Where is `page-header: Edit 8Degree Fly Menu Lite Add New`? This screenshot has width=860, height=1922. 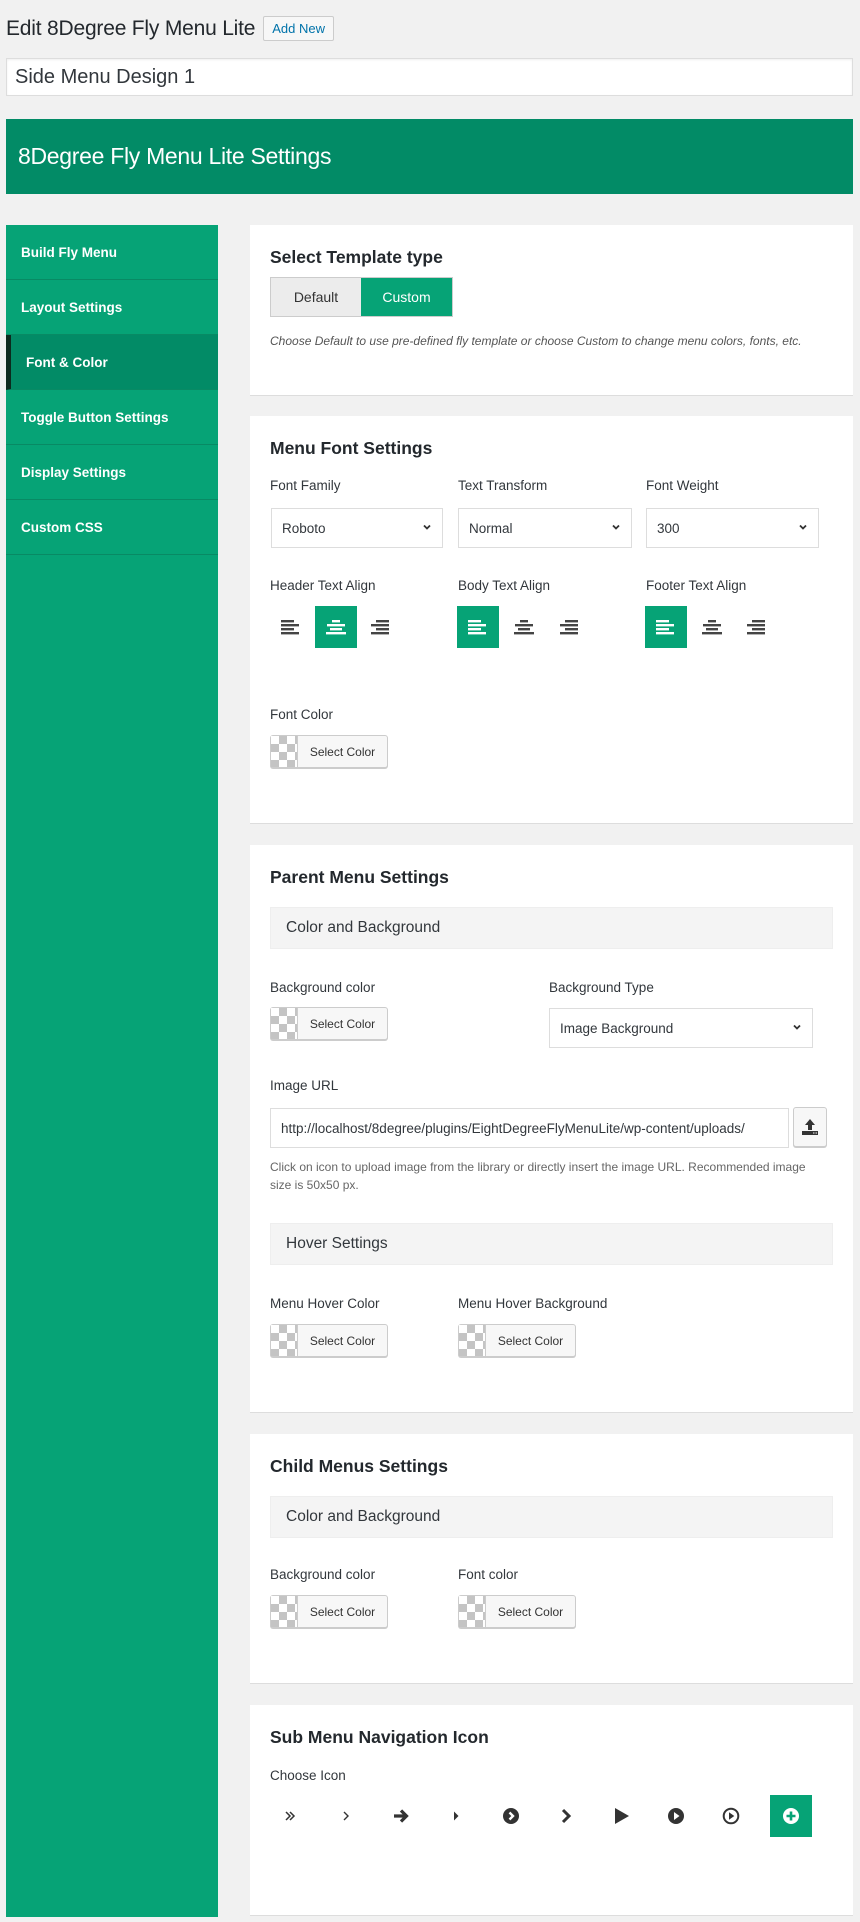 page-header: Edit 8Degree Fly Menu Lite Add New is located at coordinates (170, 28).